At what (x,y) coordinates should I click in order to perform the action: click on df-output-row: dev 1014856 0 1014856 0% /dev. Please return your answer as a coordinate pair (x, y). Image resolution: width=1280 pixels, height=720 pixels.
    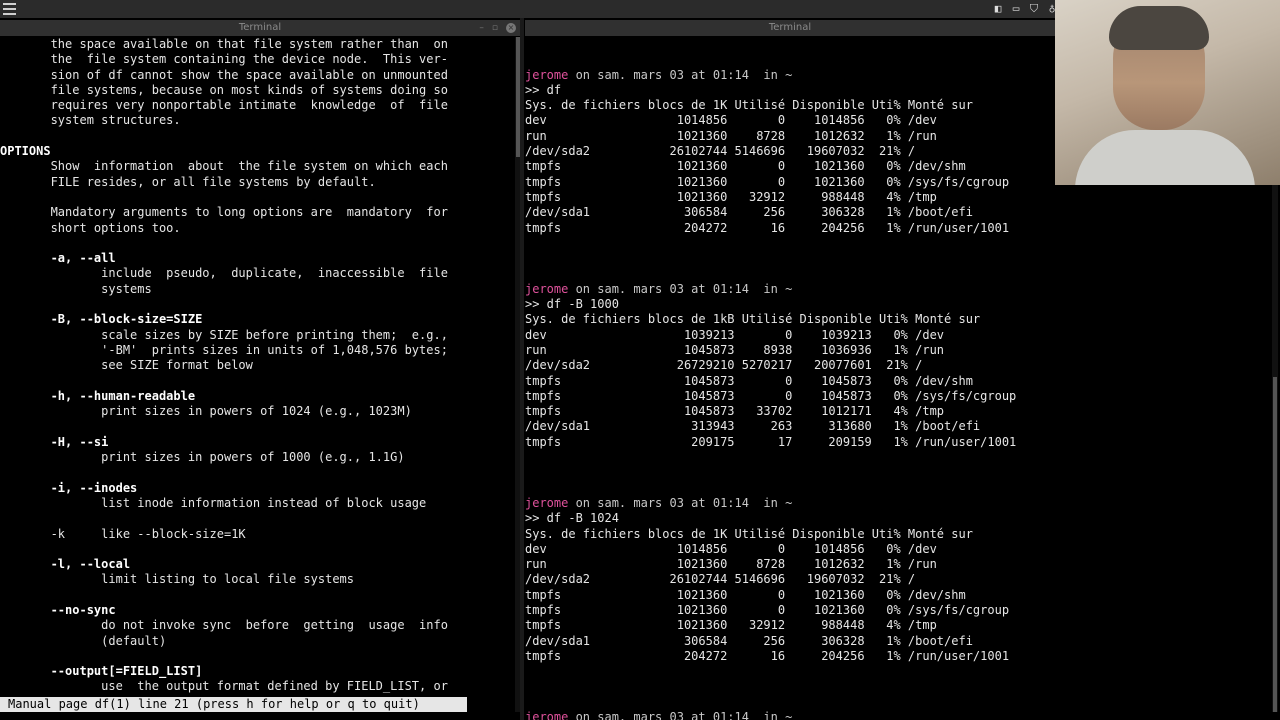
    Looking at the image, I should click on (731, 548).